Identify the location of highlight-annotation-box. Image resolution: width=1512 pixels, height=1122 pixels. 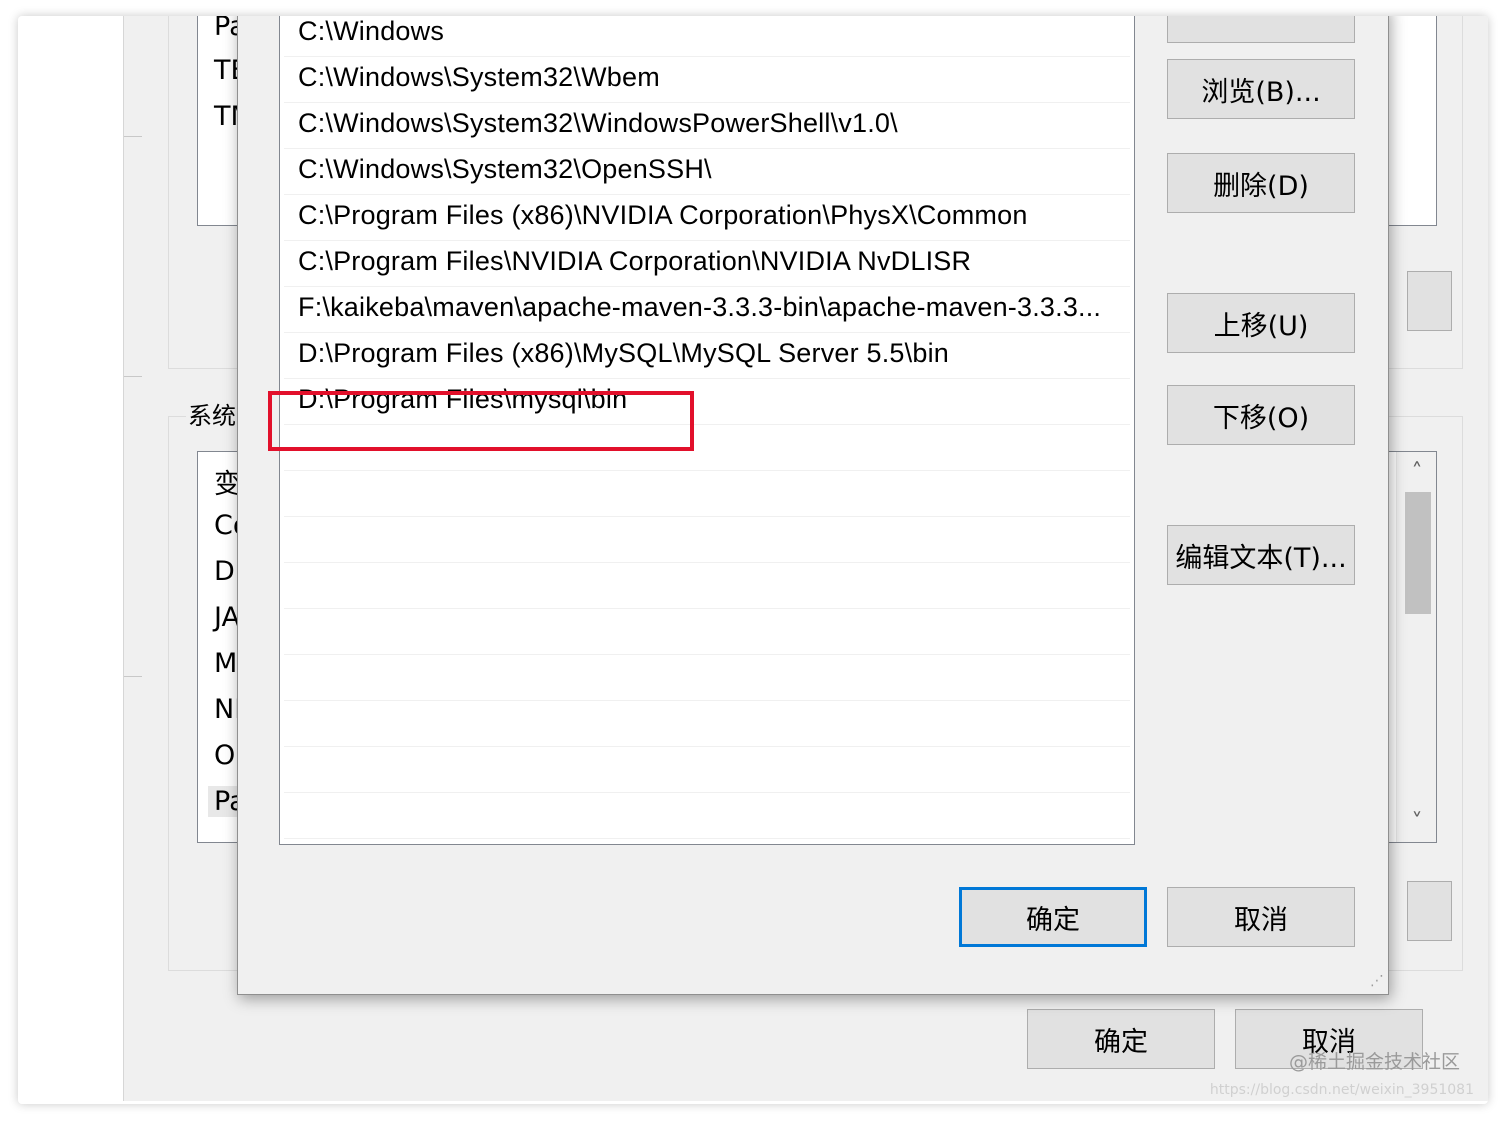
(481, 421).